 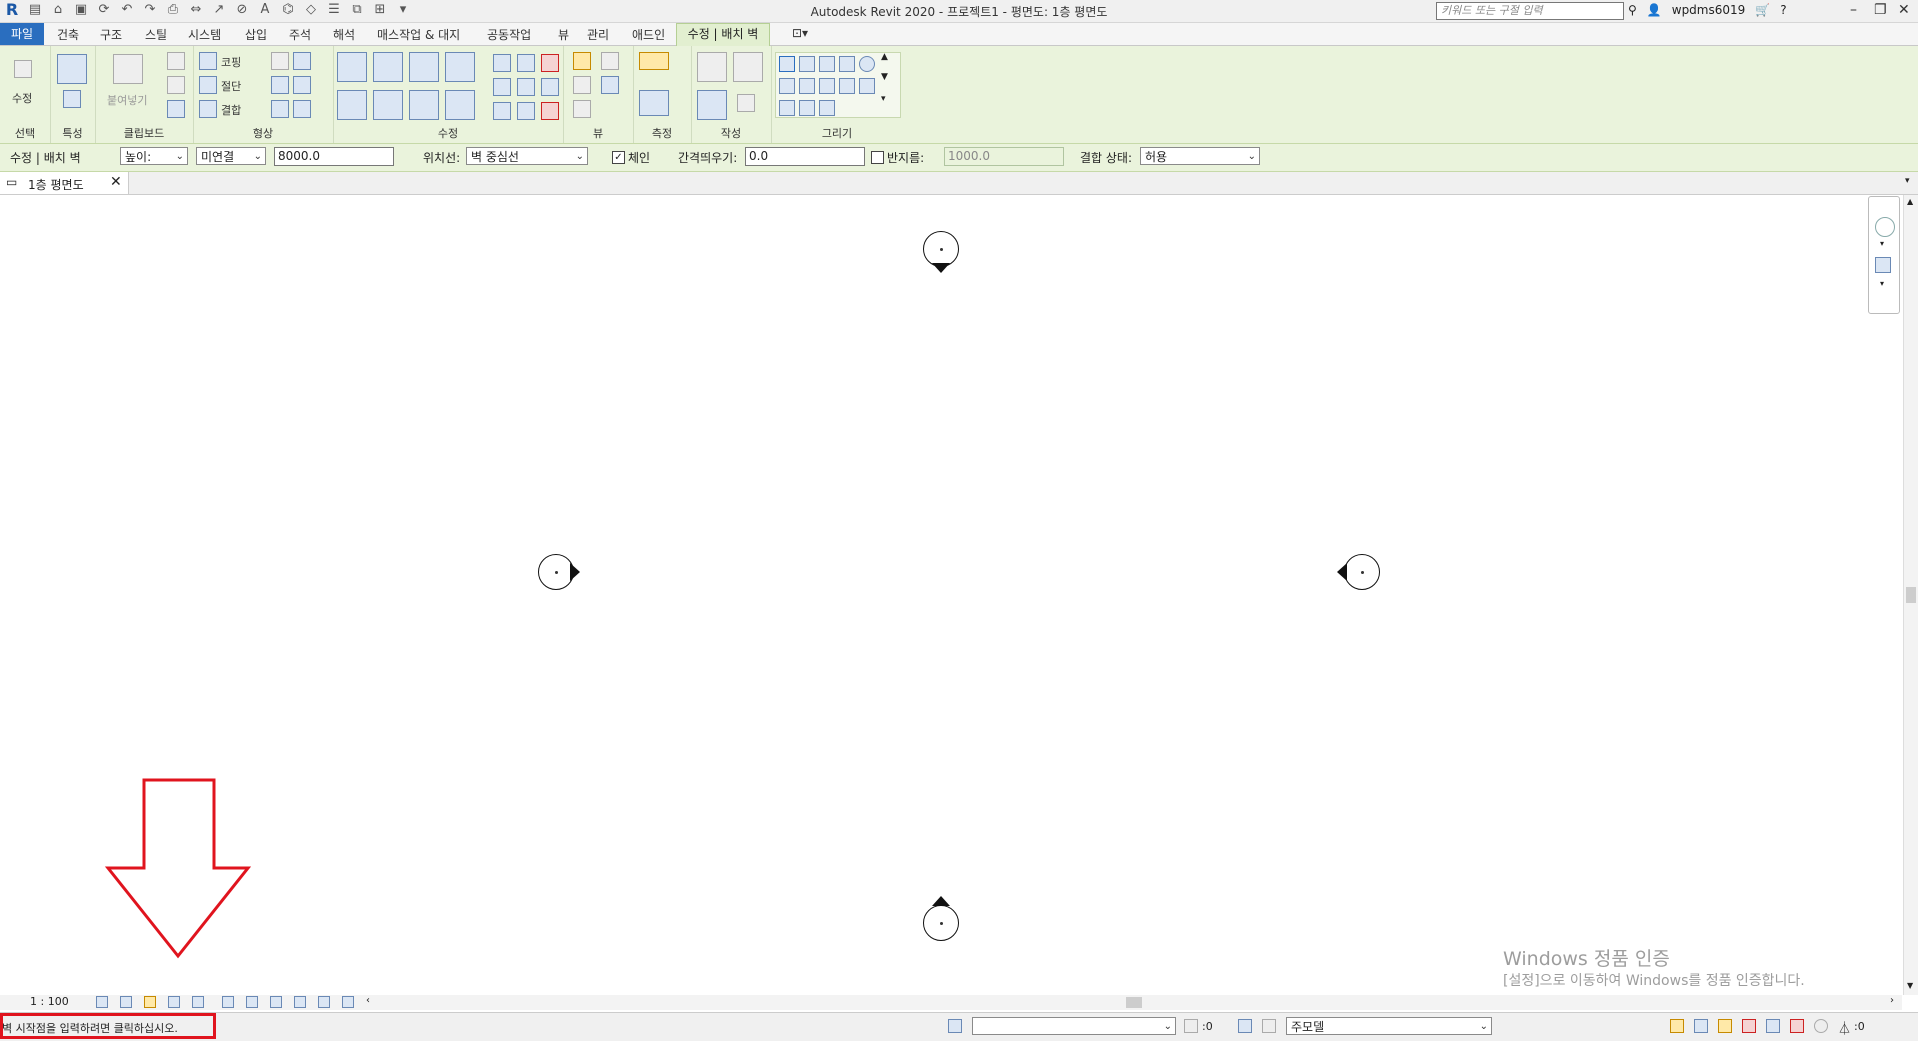 I want to click on view-tab-level1: ▭ 1층 평면도 ✕, so click(x=64, y=183).